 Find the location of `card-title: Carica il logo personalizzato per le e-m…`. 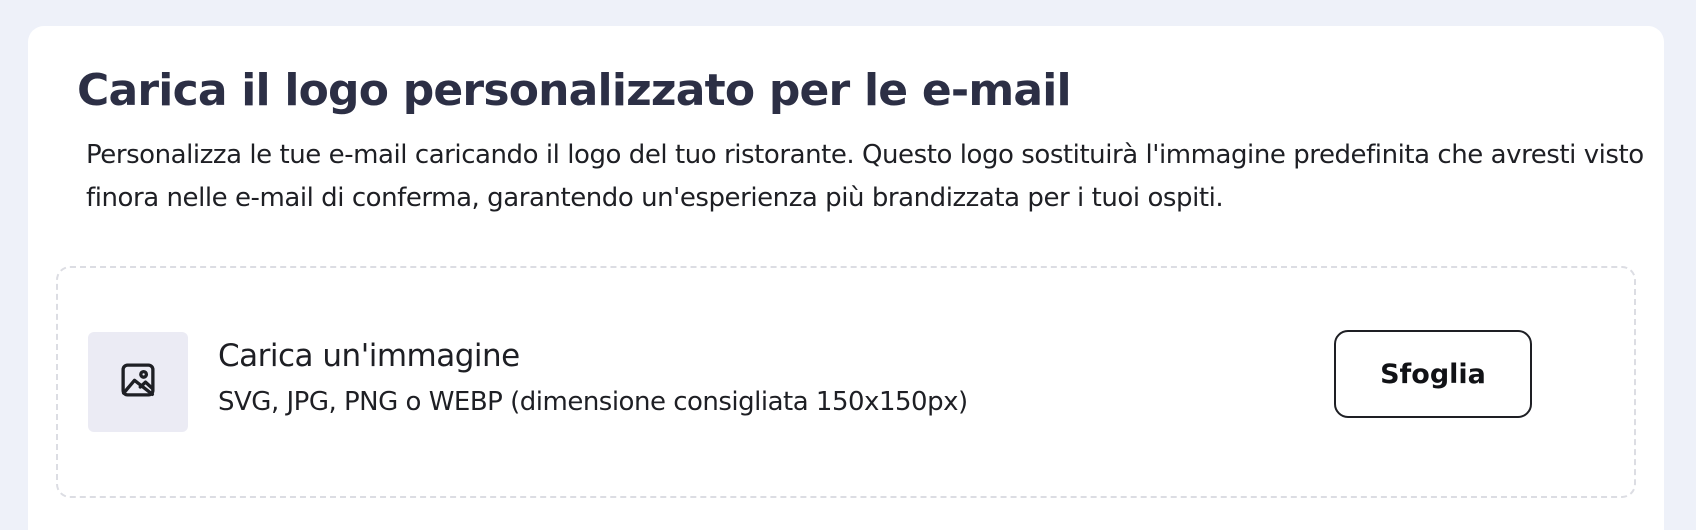

card-title: Carica il logo personalizzato per le e-m… is located at coordinates (574, 90).